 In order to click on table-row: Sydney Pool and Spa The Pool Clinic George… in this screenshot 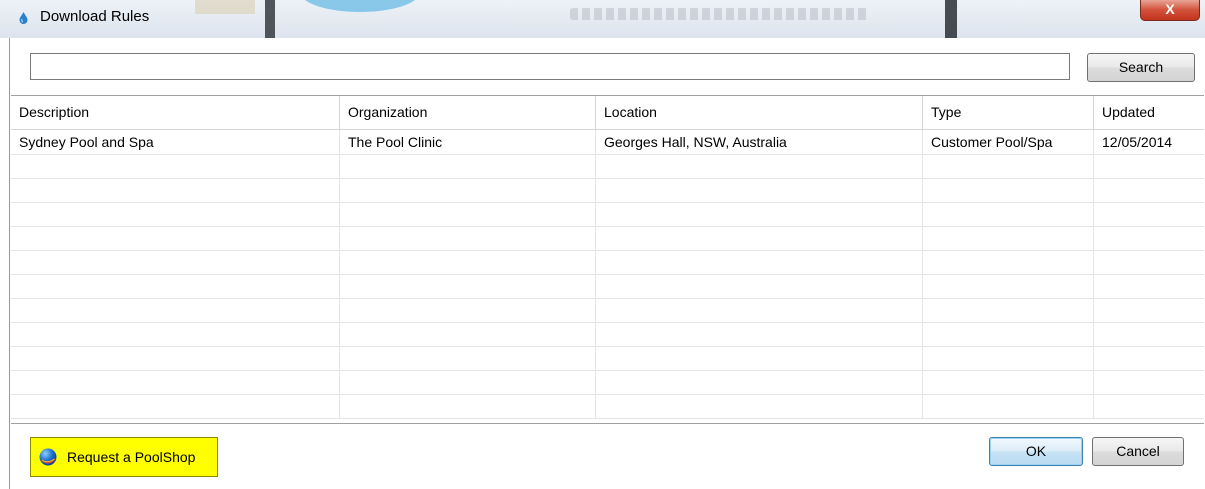, I will do `click(607, 142)`.